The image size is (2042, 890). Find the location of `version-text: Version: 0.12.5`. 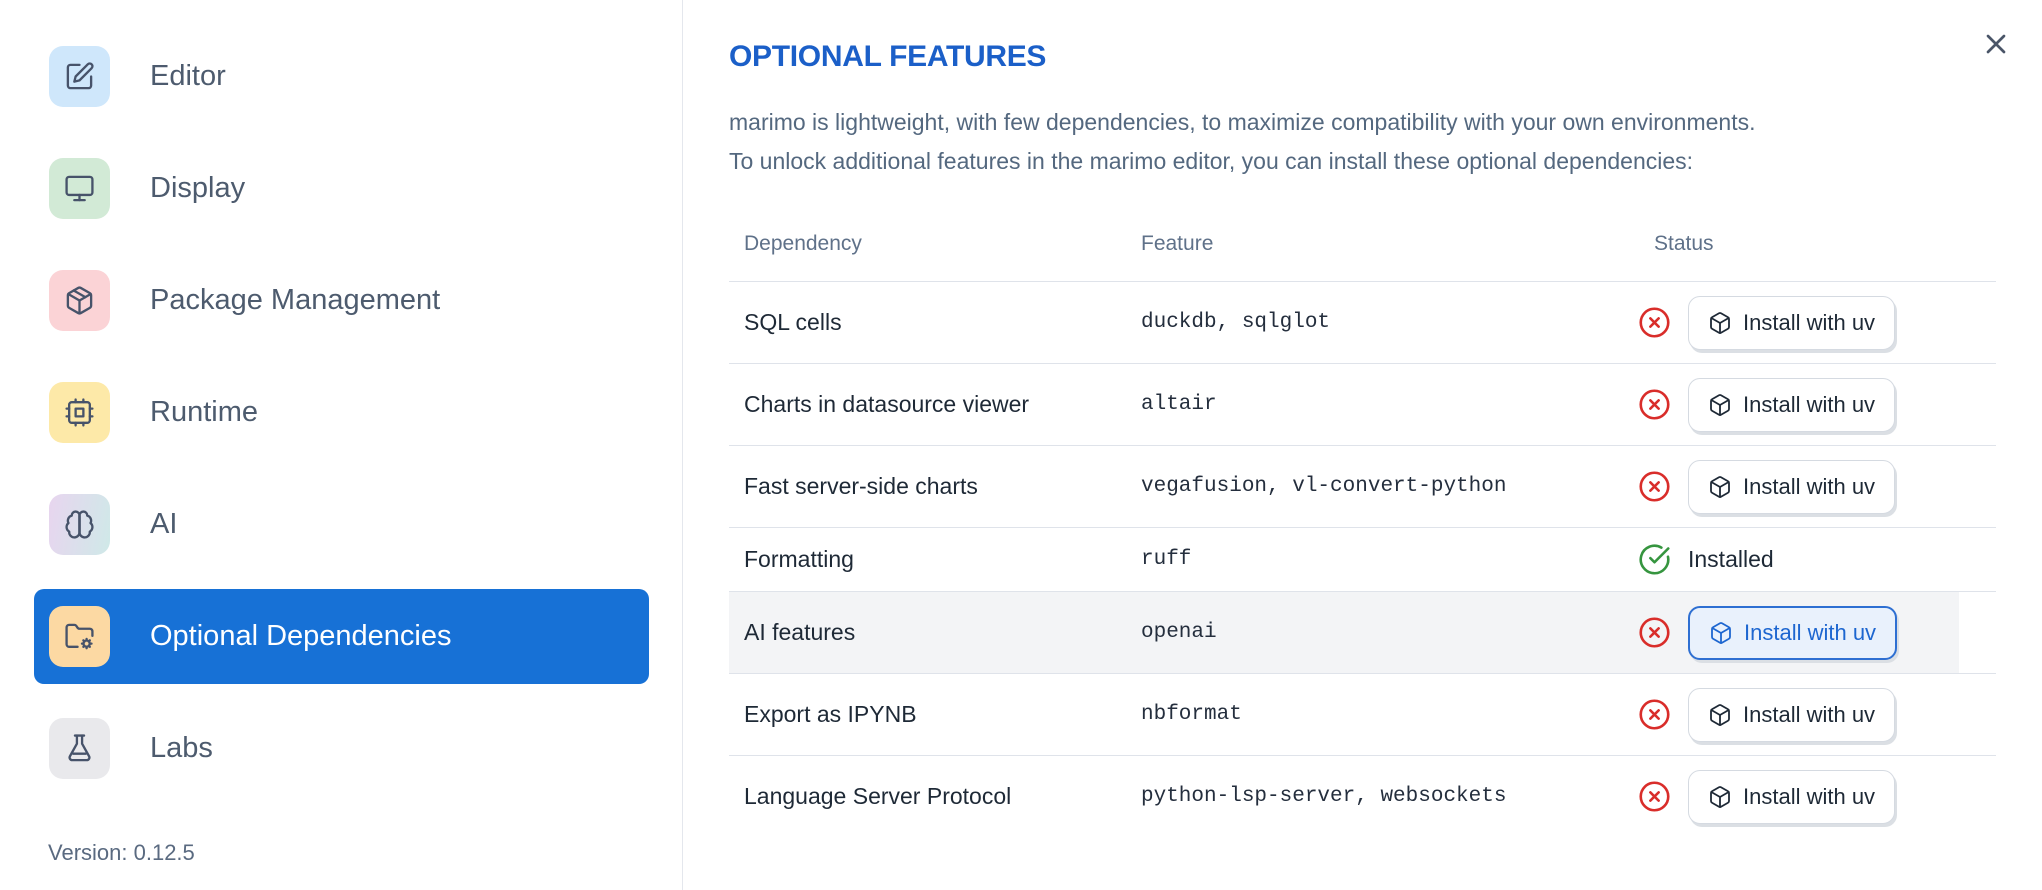

version-text: Version: 0.12.5 is located at coordinates (121, 852).